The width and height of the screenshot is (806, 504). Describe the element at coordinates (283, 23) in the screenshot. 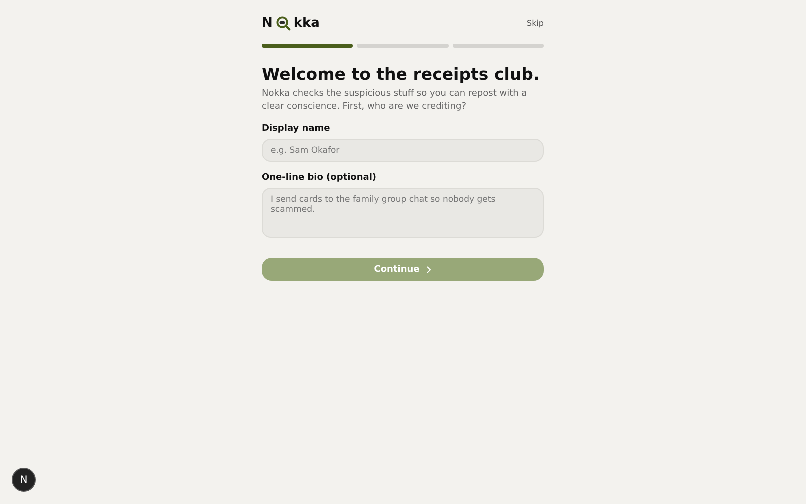

I see `magnifier-icon` at that location.